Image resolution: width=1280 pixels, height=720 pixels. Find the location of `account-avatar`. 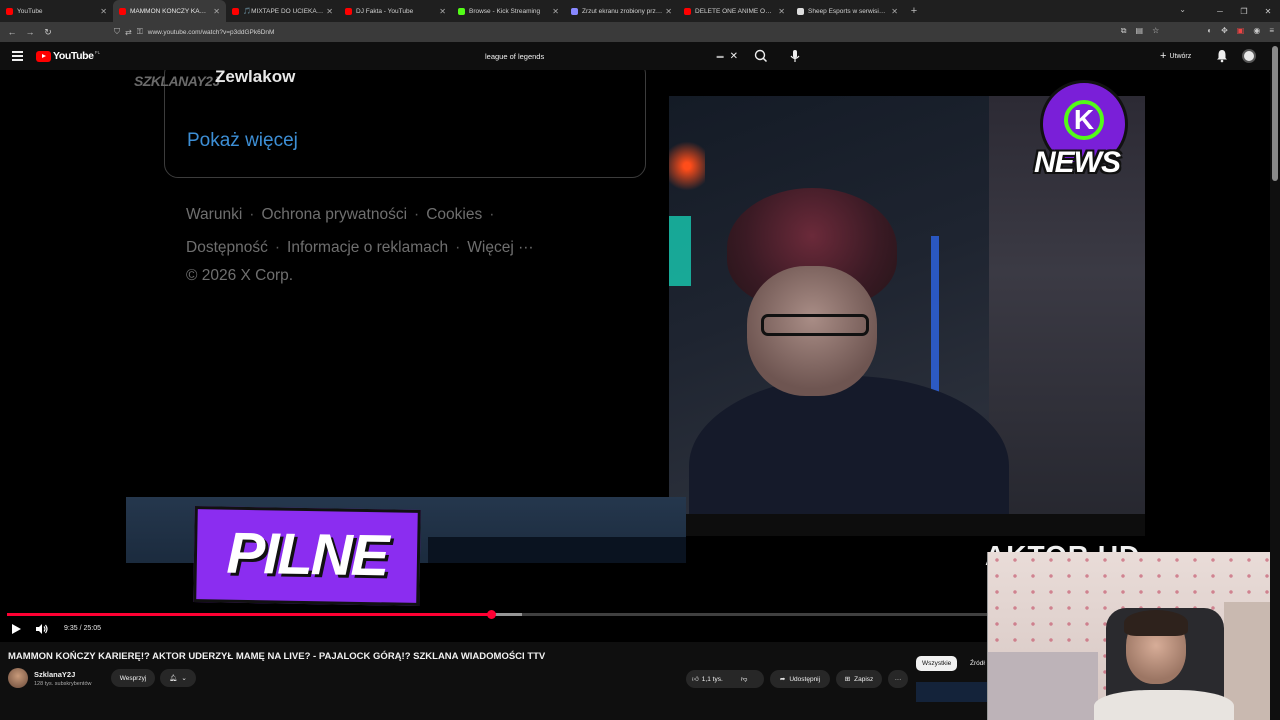

account-avatar is located at coordinates (1249, 56).